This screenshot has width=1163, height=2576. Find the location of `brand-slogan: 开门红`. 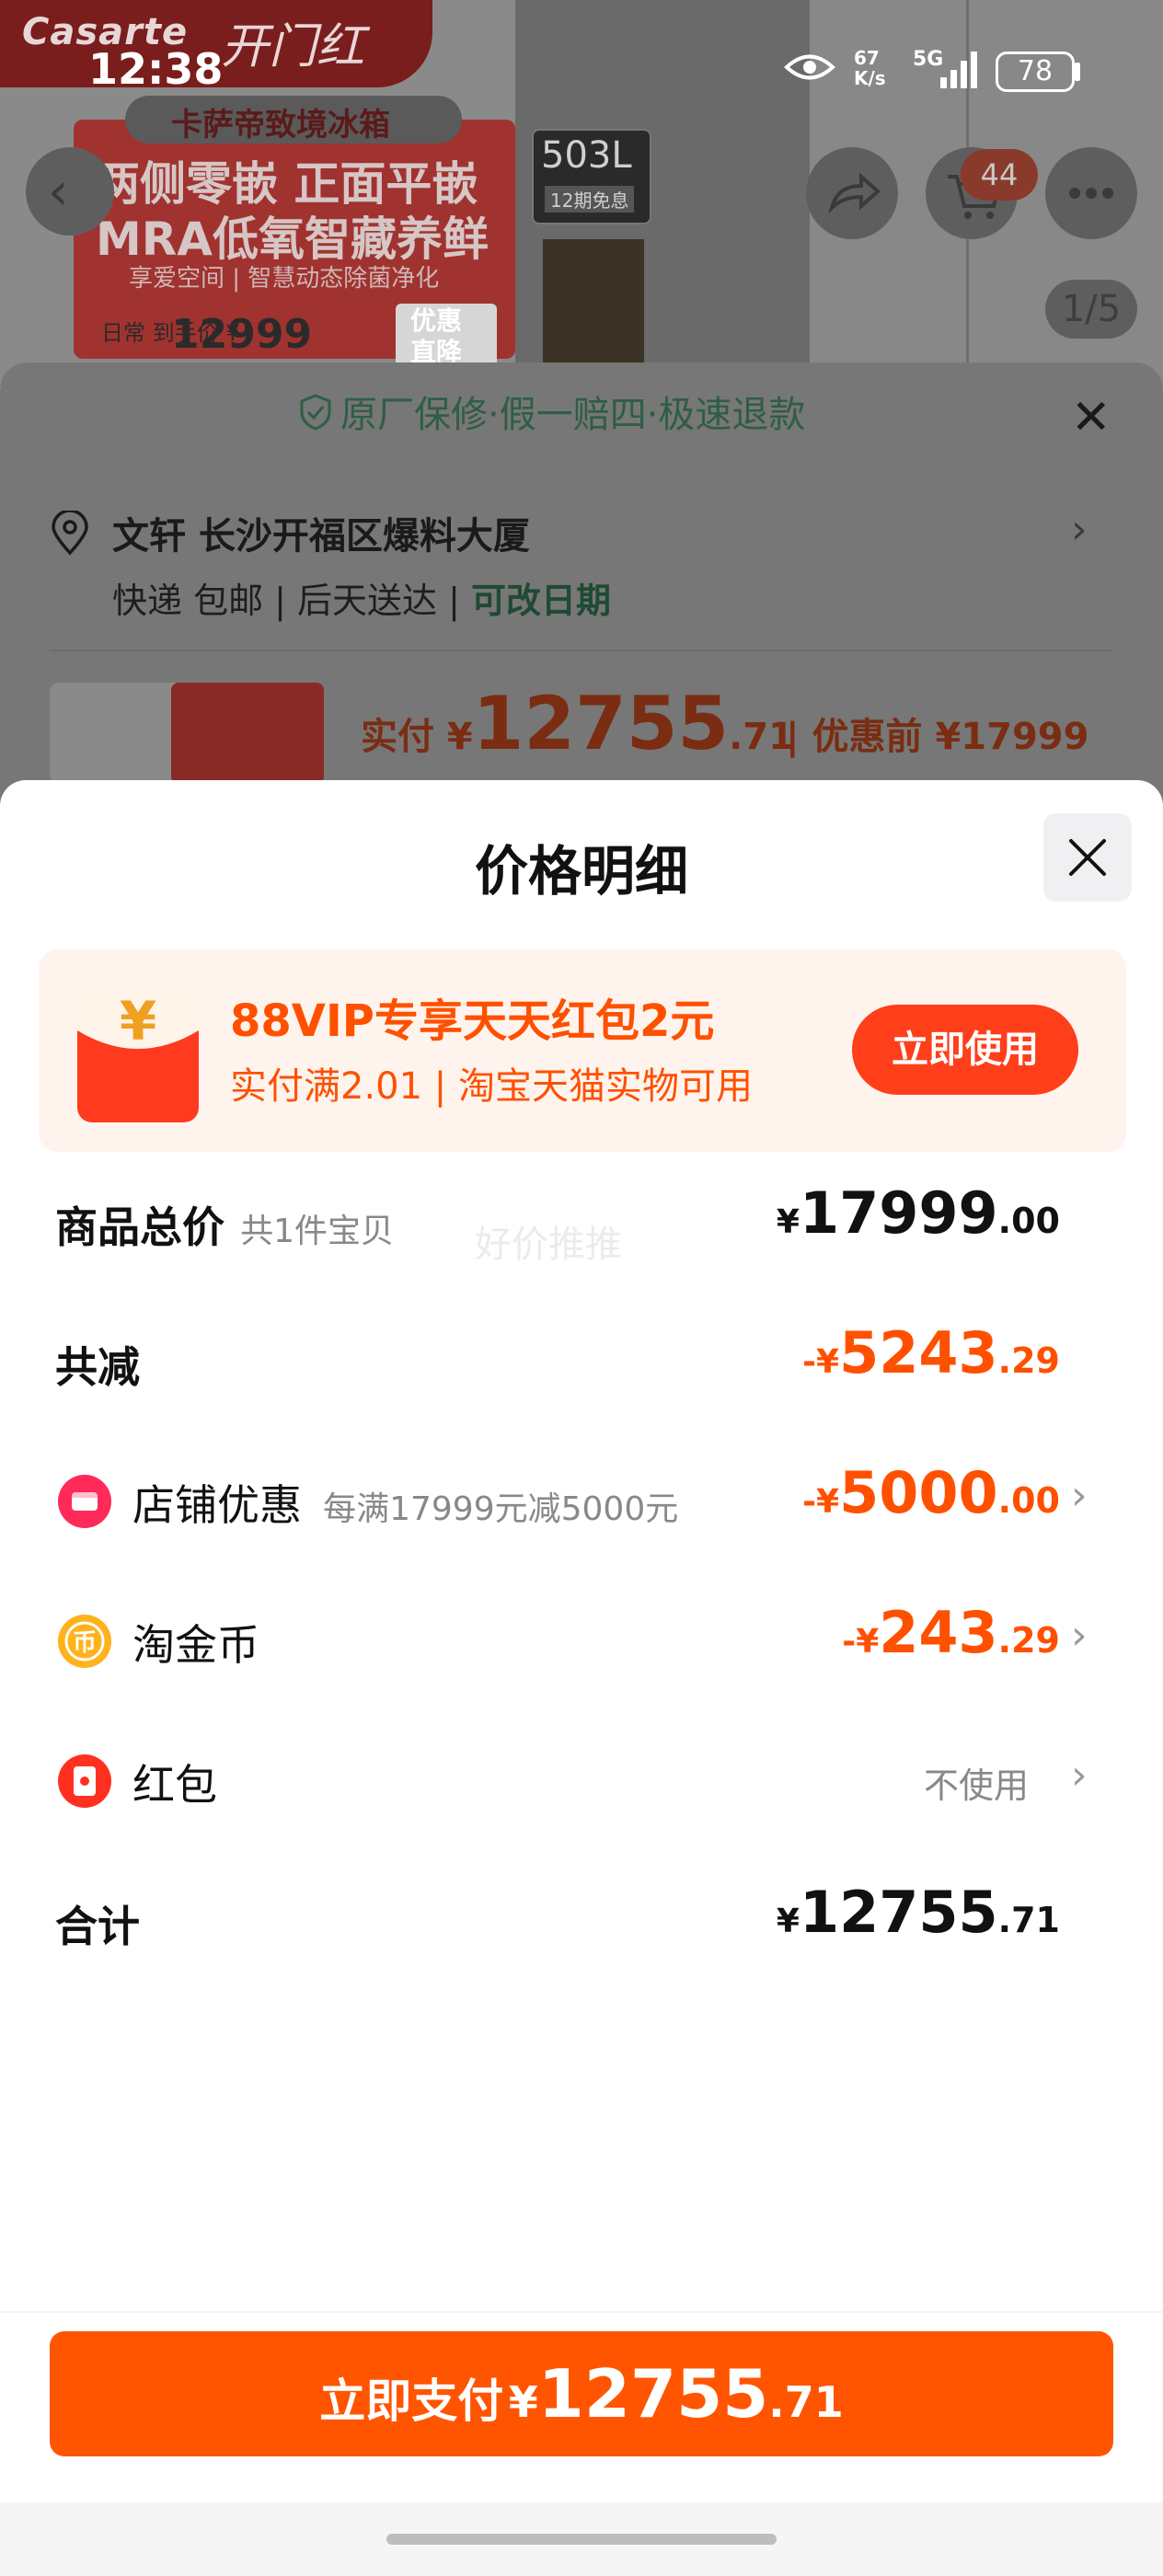

brand-slogan: 开门红 is located at coordinates (293, 47).